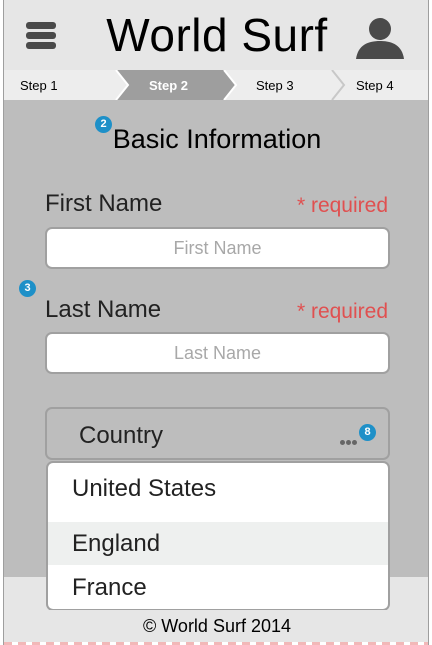  Describe the element at coordinates (103, 309) in the screenshot. I see `last-name-label: Last Name` at that location.